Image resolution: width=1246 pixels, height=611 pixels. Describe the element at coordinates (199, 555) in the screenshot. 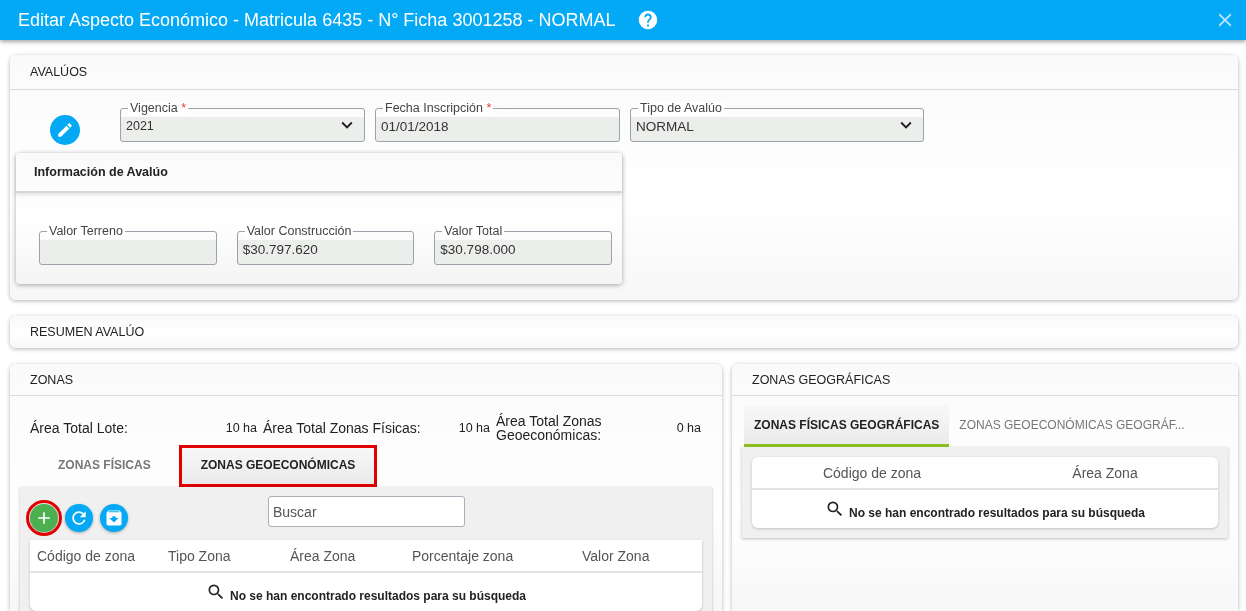

I see `column-header: Tipo Zona` at that location.